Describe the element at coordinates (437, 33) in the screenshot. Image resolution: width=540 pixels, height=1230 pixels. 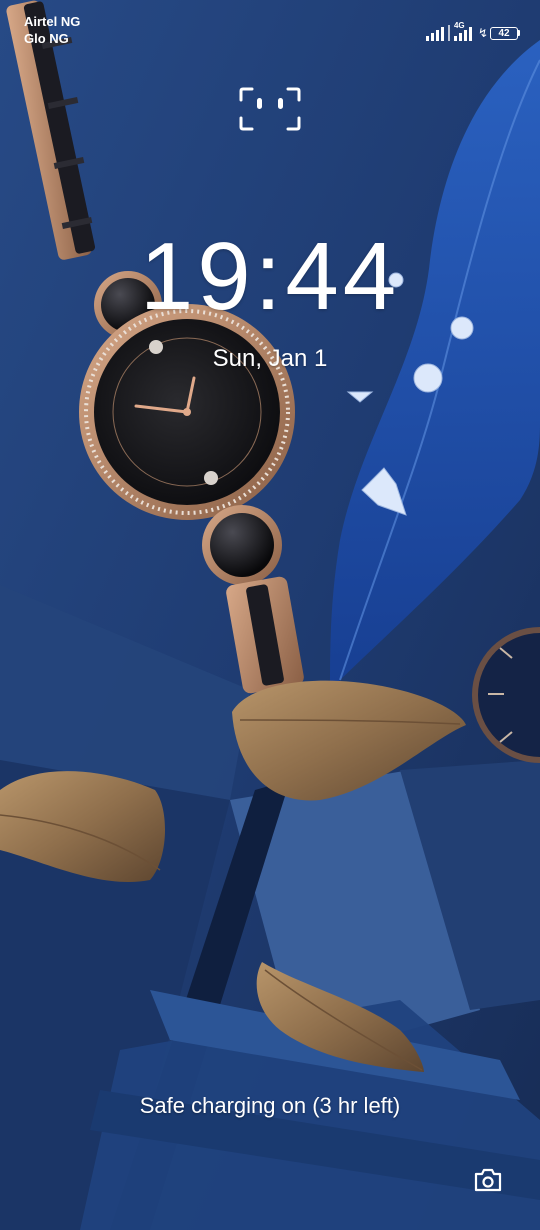
I see `signal-icon` at that location.